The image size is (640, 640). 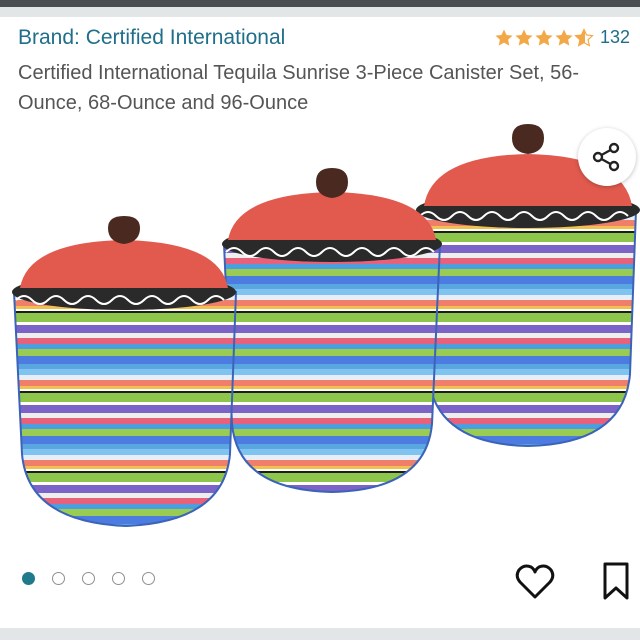 I want to click on image-pagination, so click(x=88, y=578).